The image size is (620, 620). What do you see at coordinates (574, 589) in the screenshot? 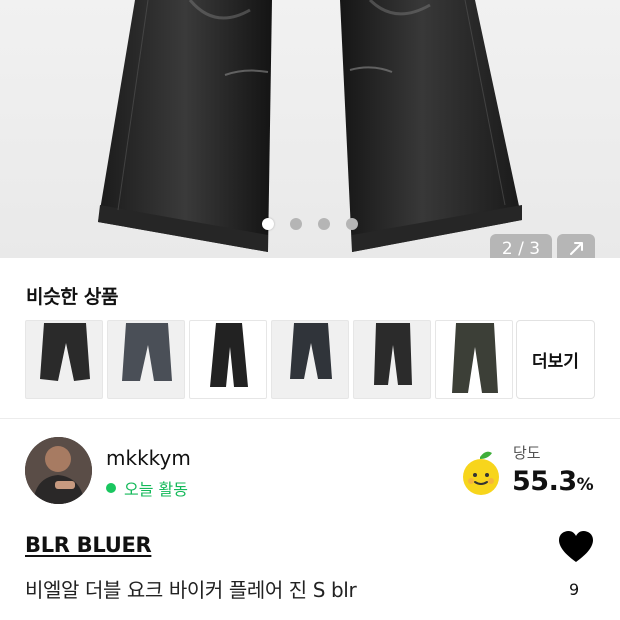
I see `like-count: 9` at bounding box center [574, 589].